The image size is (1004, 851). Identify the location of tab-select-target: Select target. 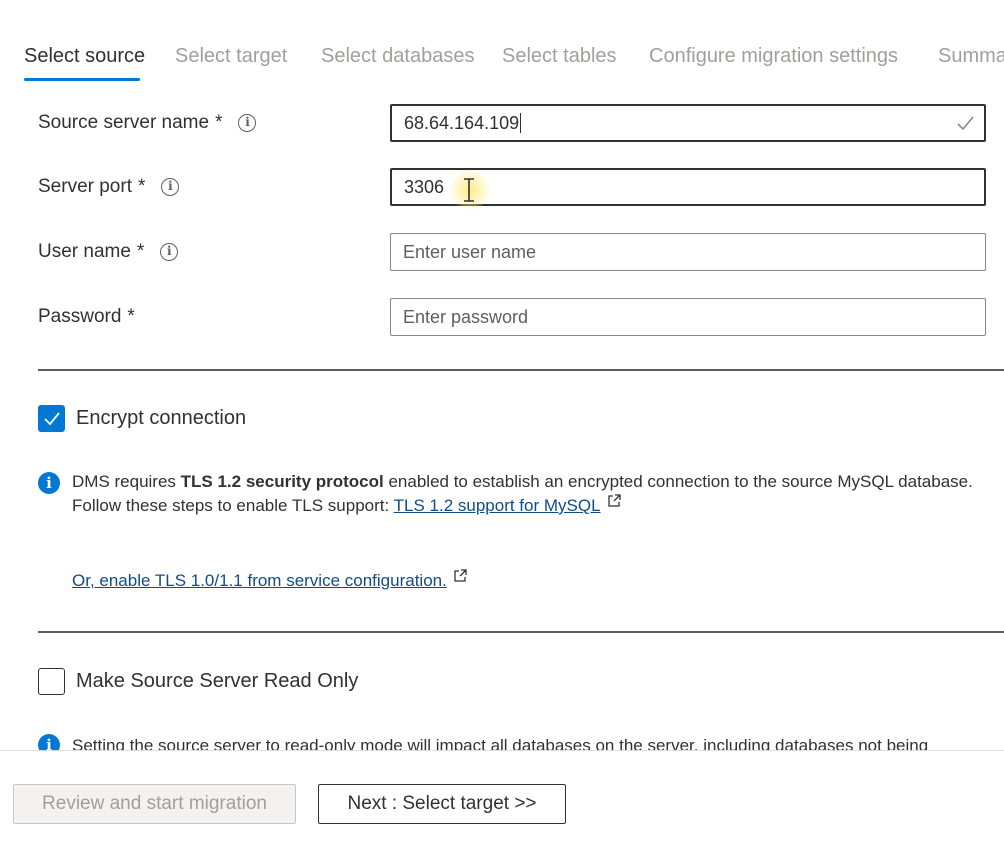
(231, 56).